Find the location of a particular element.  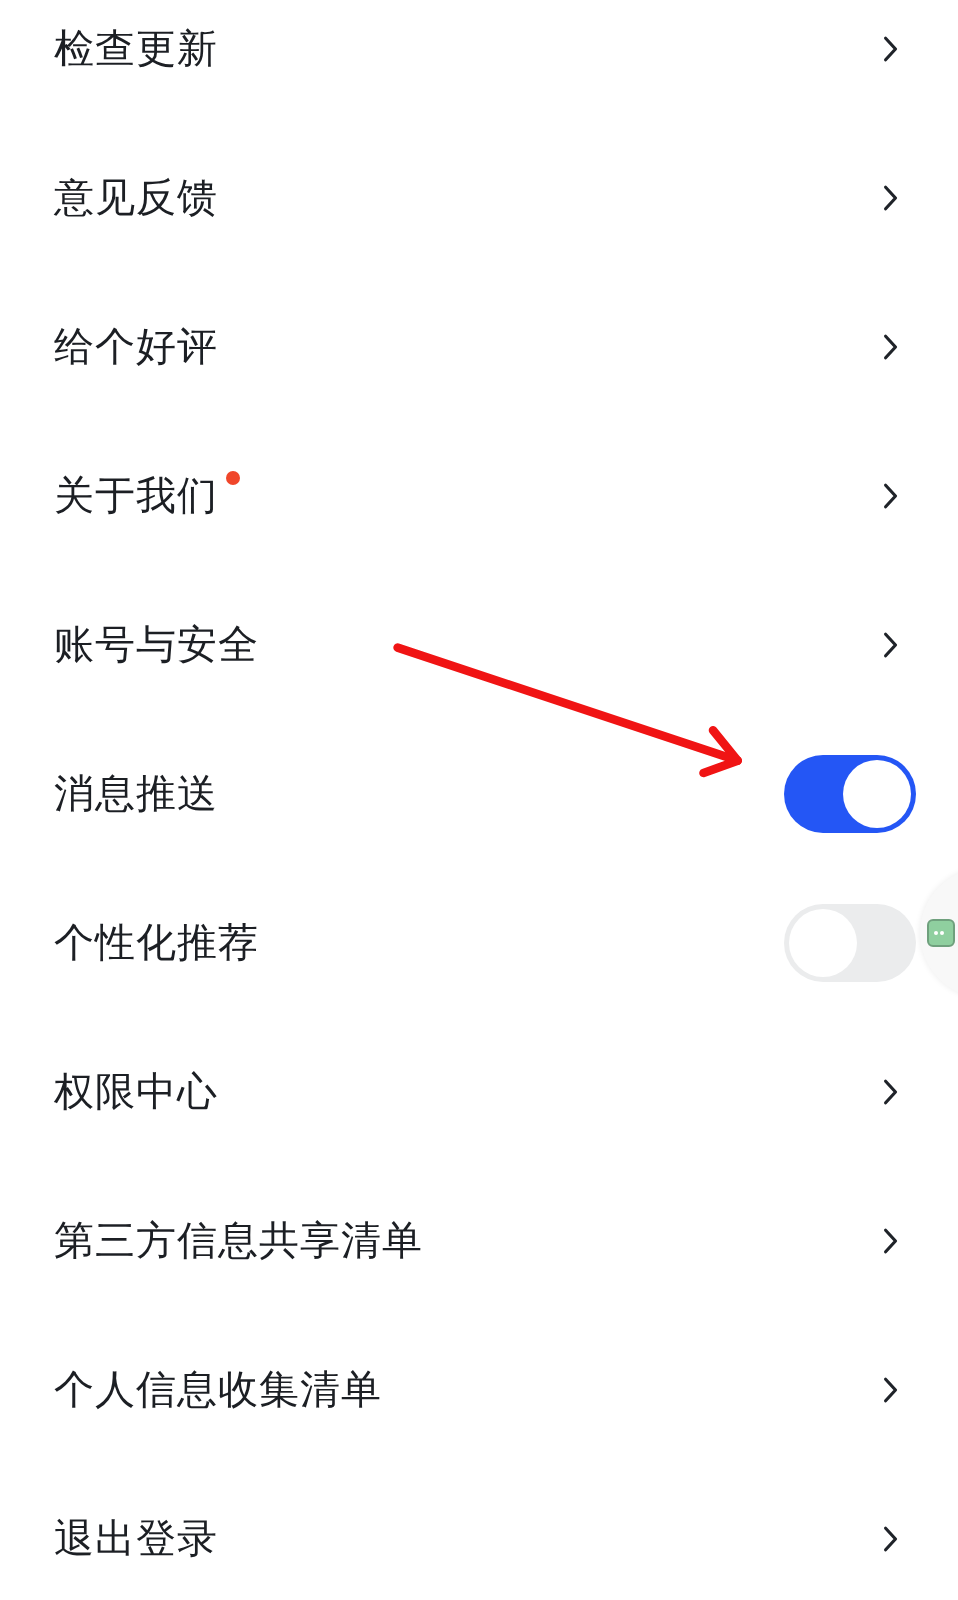

setting-label: 账号与安全 is located at coordinates (156, 644).